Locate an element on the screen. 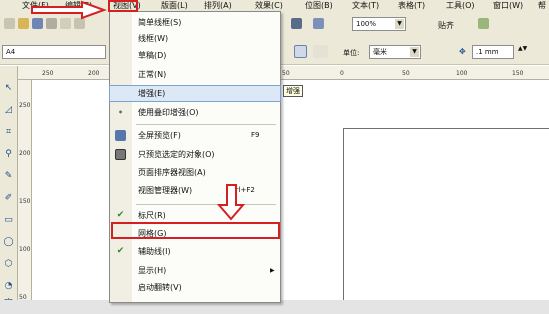  right-arrow-icon is located at coordinates (69, 10).